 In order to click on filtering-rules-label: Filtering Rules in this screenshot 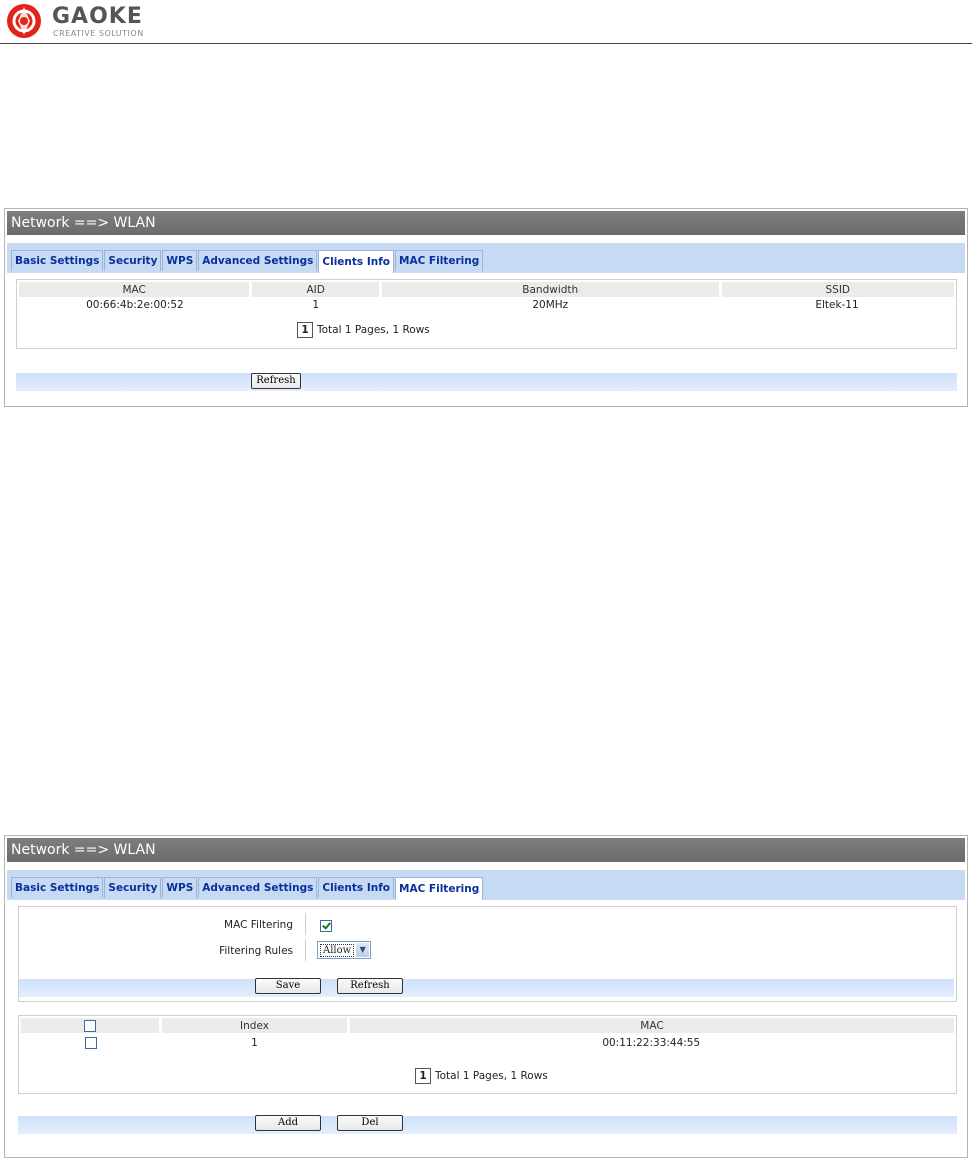, I will do `click(256, 951)`.